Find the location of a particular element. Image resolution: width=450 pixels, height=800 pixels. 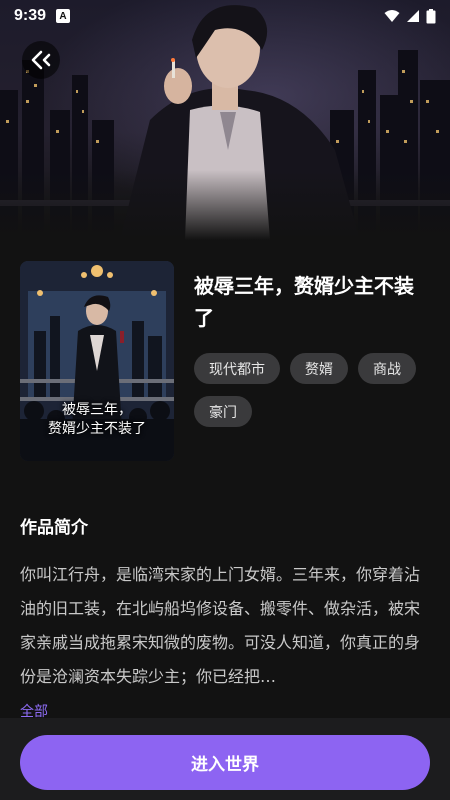

status-bar: 9:39 A is located at coordinates (225, 16).